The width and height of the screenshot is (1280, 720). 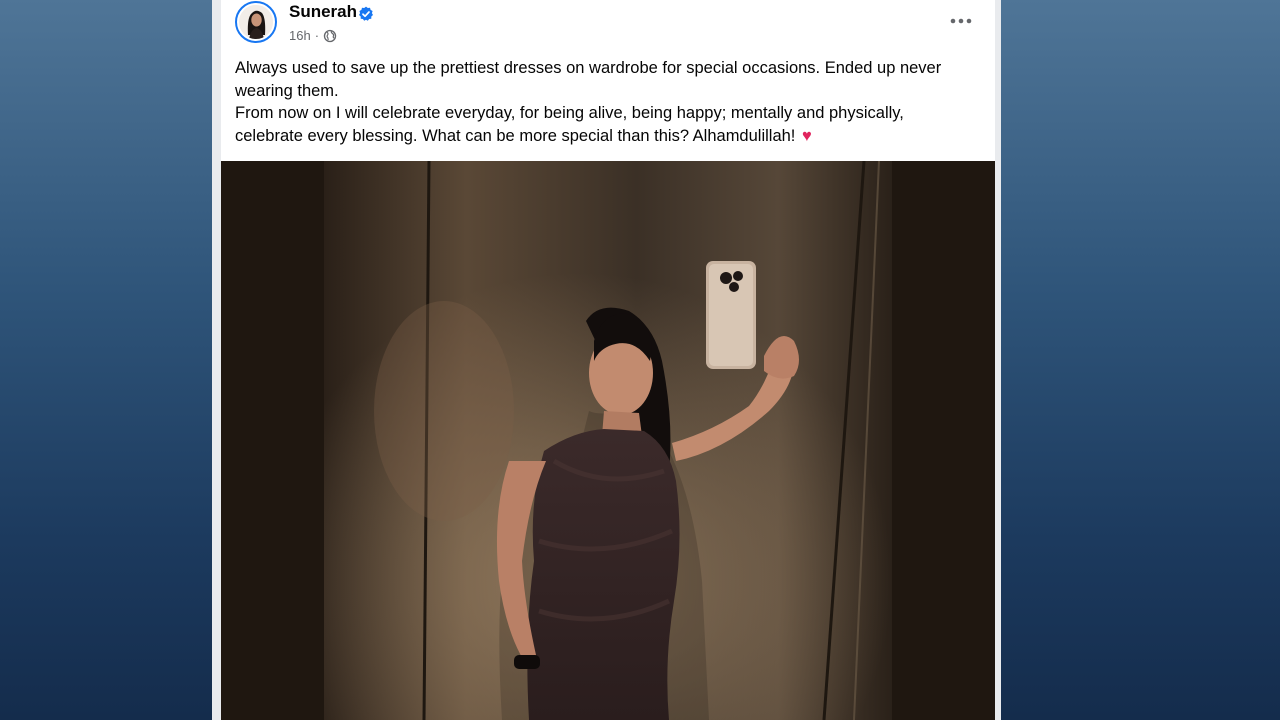 What do you see at coordinates (366, 13) in the screenshot?
I see `verified-badge-icon` at bounding box center [366, 13].